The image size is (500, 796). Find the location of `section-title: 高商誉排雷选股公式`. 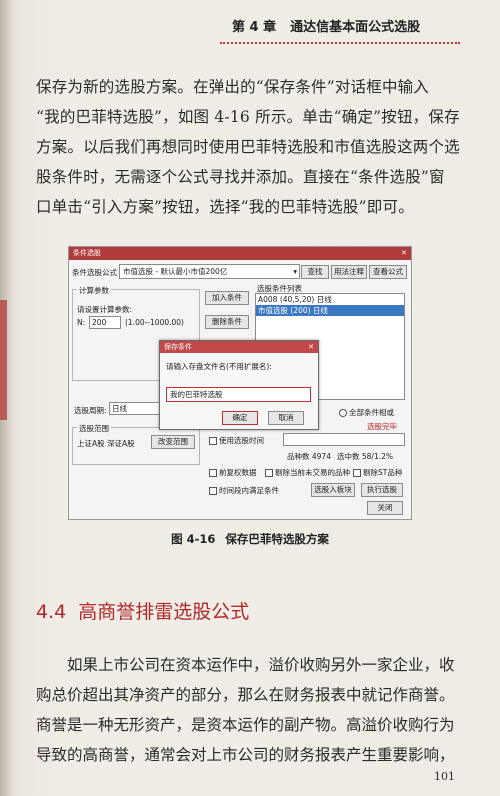

section-title: 高商誉排雷选股公式 is located at coordinates (164, 612).